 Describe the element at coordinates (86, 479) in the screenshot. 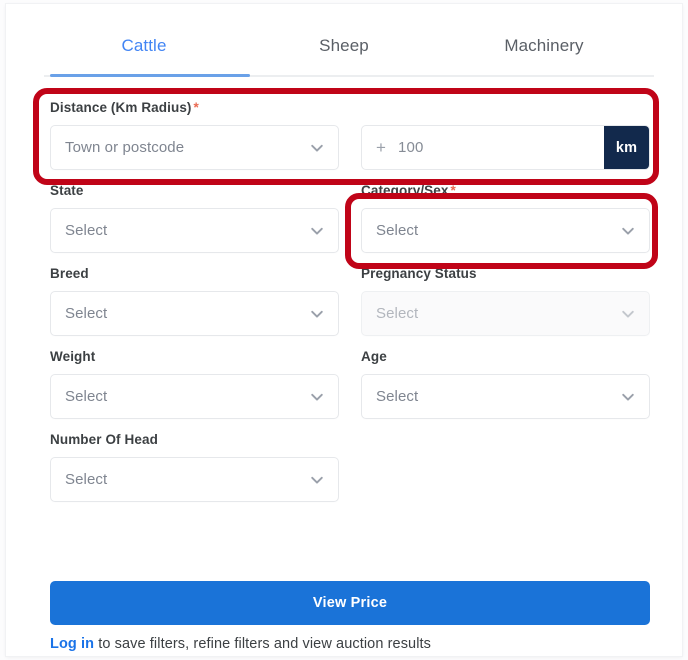

I see `number-of-head-select-placeholder: Select` at that location.